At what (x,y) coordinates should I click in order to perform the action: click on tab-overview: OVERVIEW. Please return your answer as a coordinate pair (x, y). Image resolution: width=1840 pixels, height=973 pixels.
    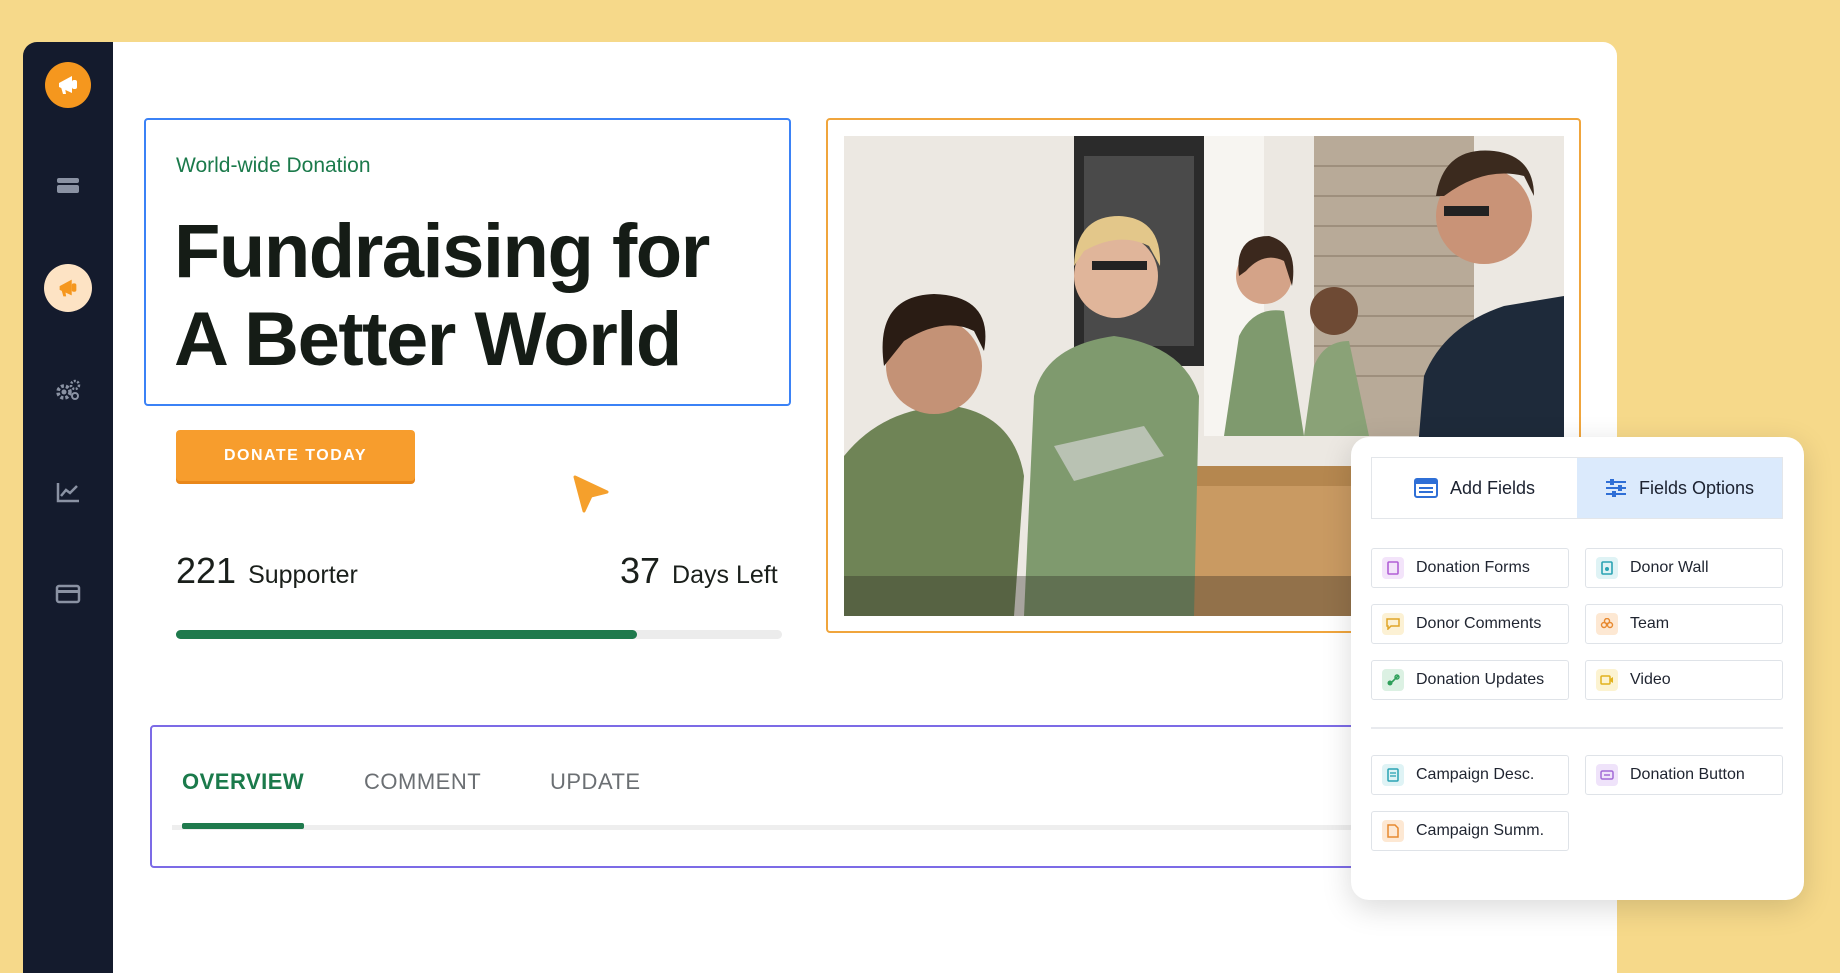
    Looking at the image, I should click on (243, 782).